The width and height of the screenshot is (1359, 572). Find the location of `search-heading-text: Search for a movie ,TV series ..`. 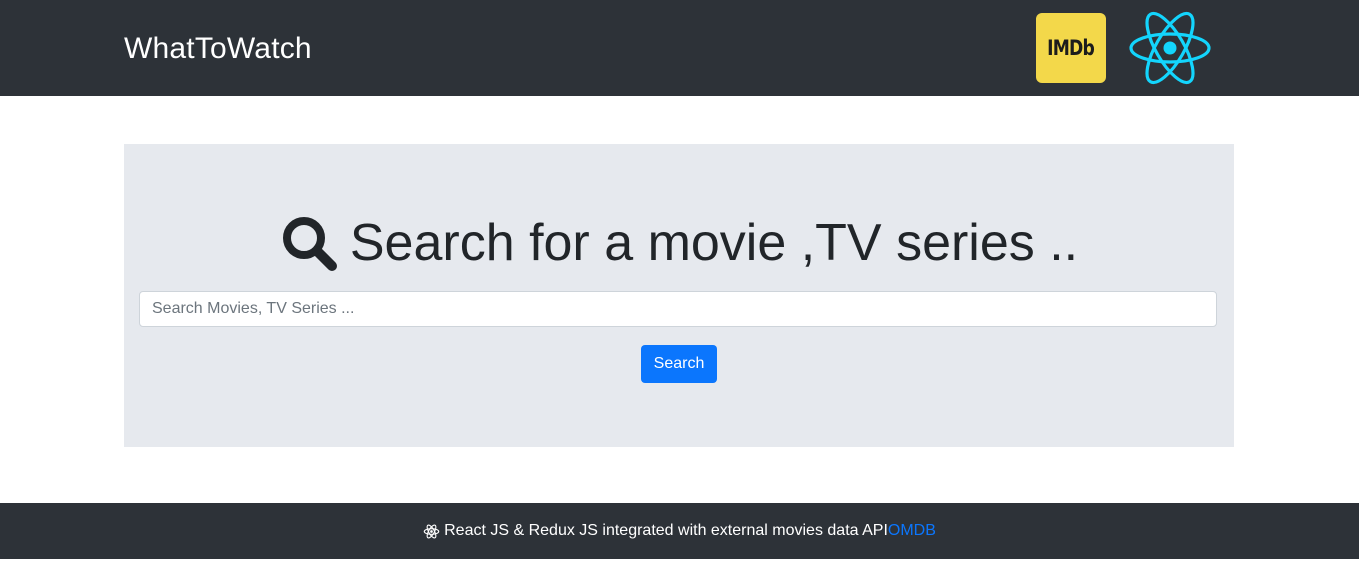

search-heading-text: Search for a movie ,TV series .. is located at coordinates (714, 243).